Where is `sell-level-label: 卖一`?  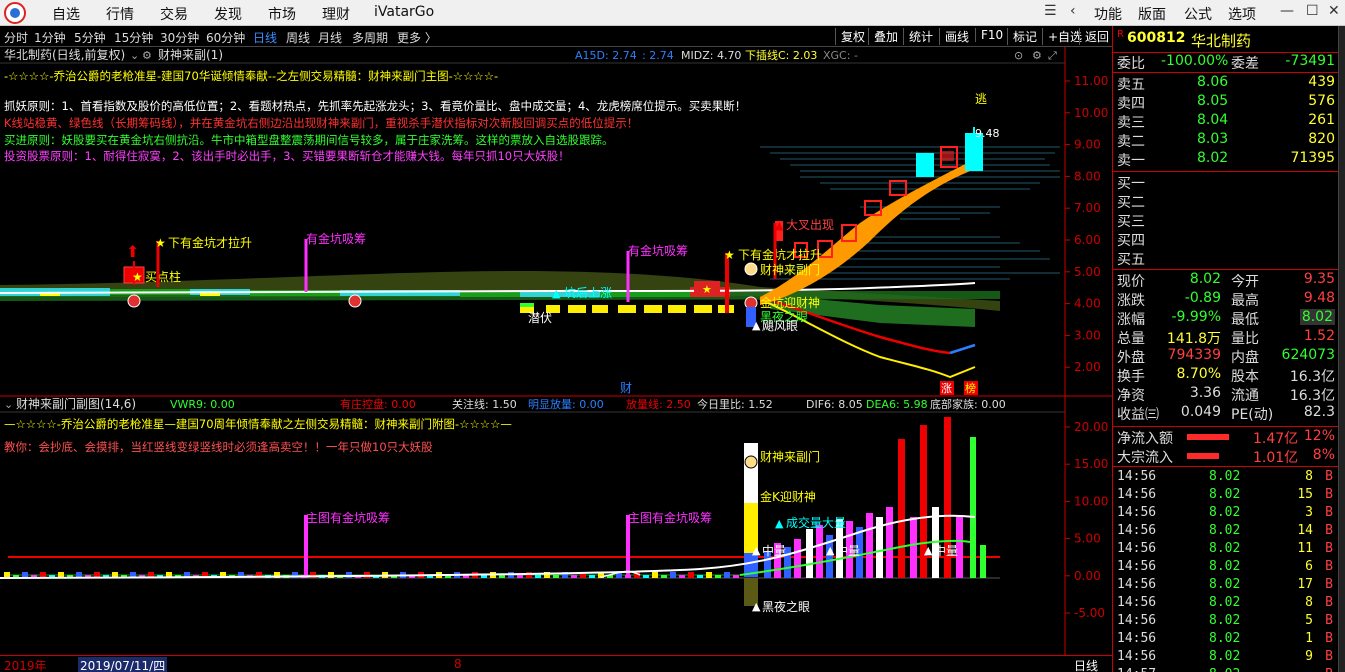 sell-level-label: 卖一 is located at coordinates (1131, 161).